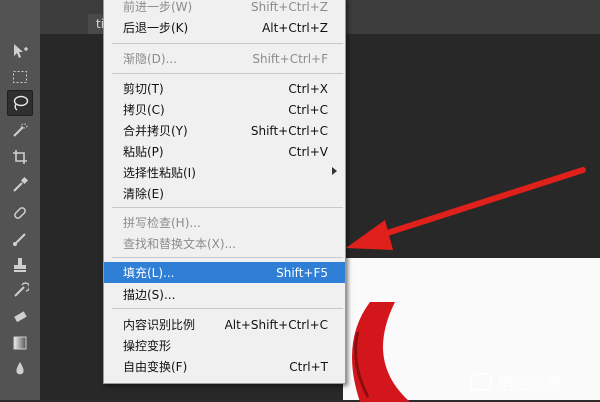 Image resolution: width=600 pixels, height=402 pixels. Describe the element at coordinates (20, 185) in the screenshot. I see `eyedropper-icon` at that location.